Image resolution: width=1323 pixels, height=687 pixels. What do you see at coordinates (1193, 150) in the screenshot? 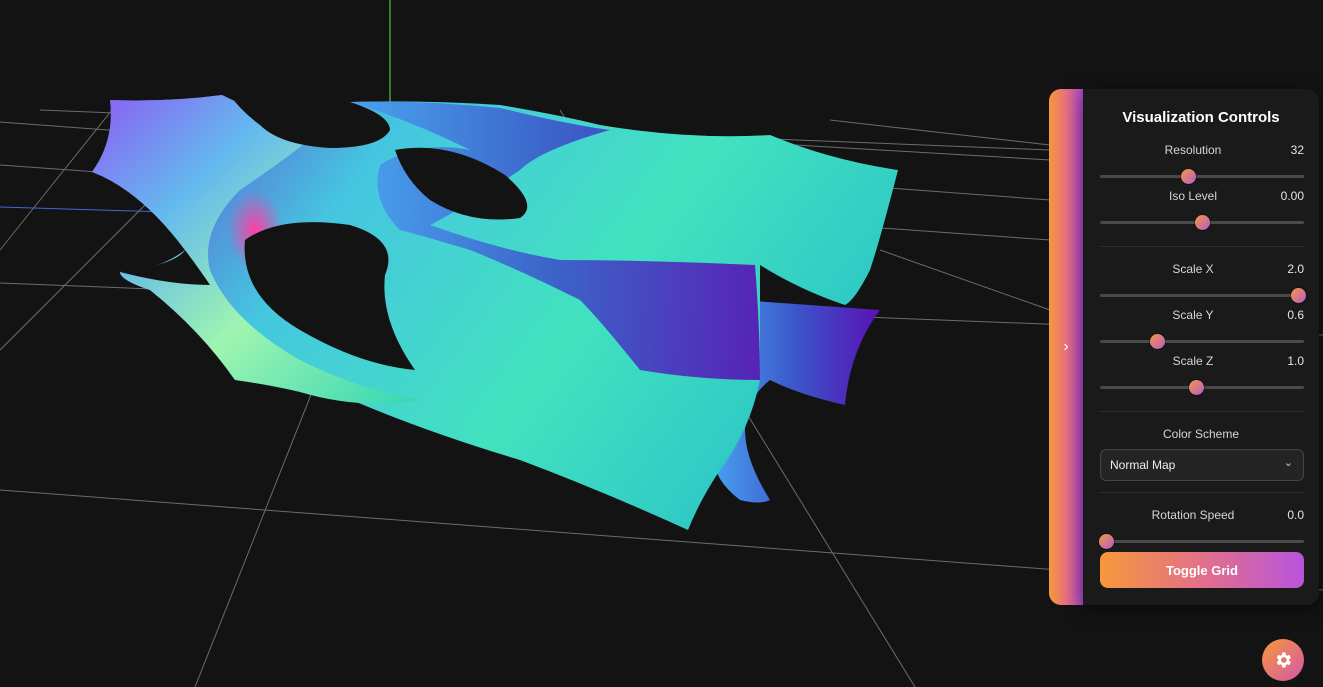
I see `resolution-label: Resolution` at bounding box center [1193, 150].